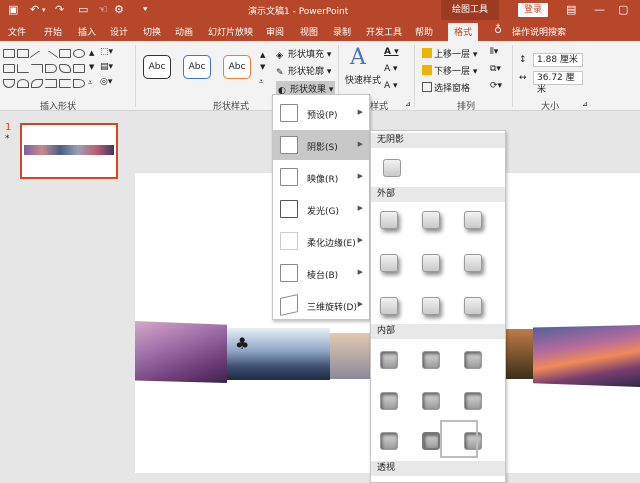  Describe the element at coordinates (363, 79) in the screenshot. I see `quick-styles-button: 快速样式` at that location.